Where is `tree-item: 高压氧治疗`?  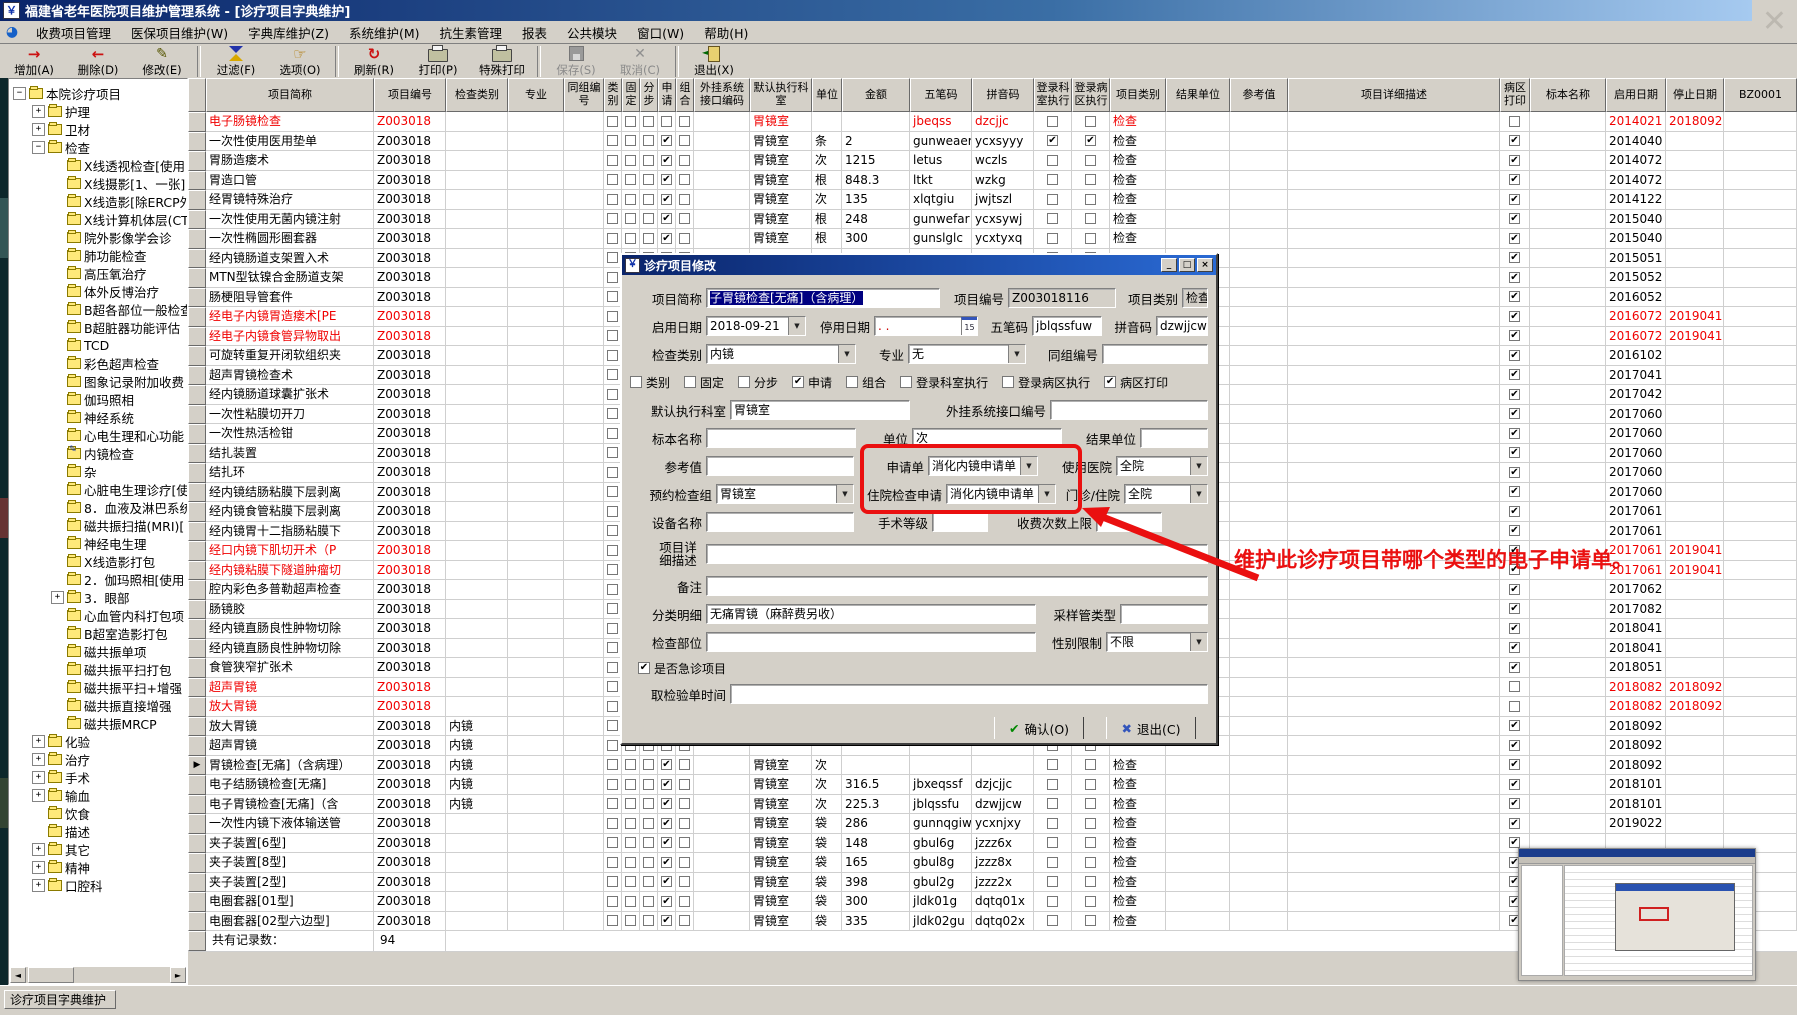
tree-item: 高压氧治疗 is located at coordinates (98, 273).